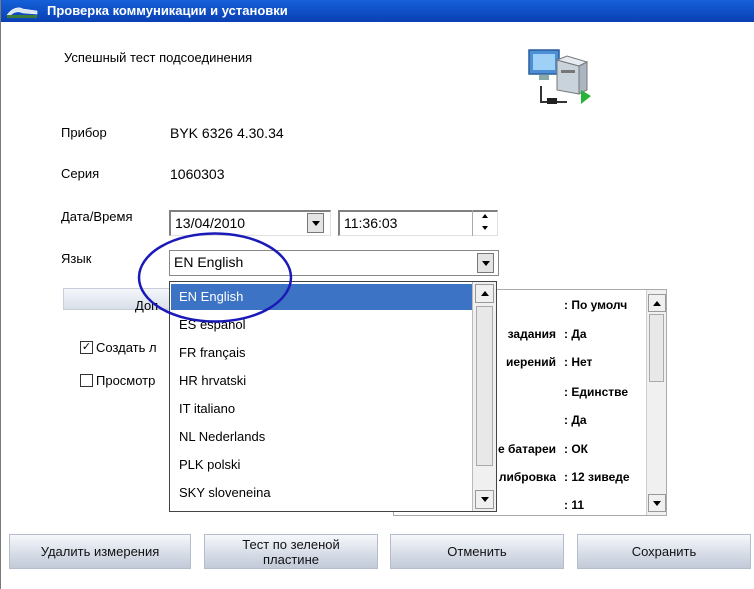 The height and width of the screenshot is (589, 754). Describe the element at coordinates (227, 133) in the screenshot. I see `device-value: BYK 6326 4.30.34` at that location.